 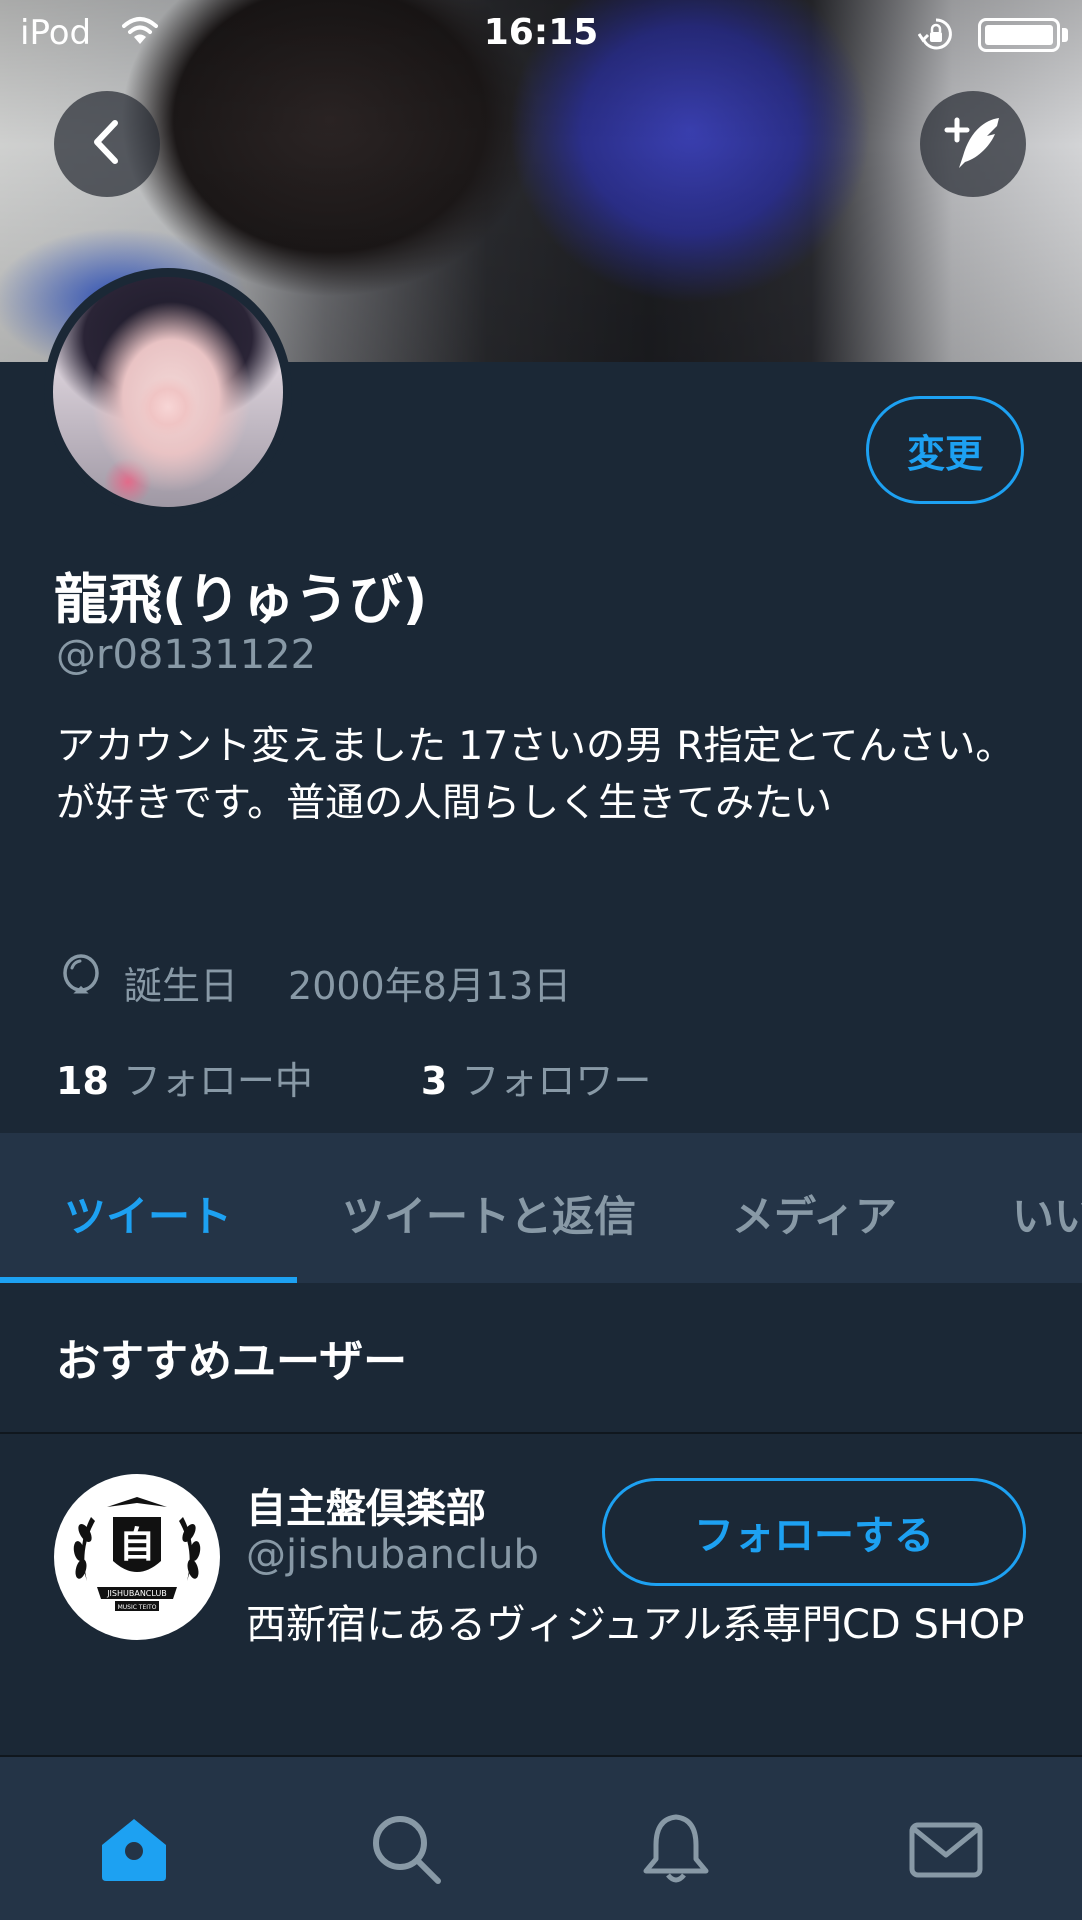 What do you see at coordinates (945, 450) in the screenshot?
I see `edit-profile-button: 変更` at bounding box center [945, 450].